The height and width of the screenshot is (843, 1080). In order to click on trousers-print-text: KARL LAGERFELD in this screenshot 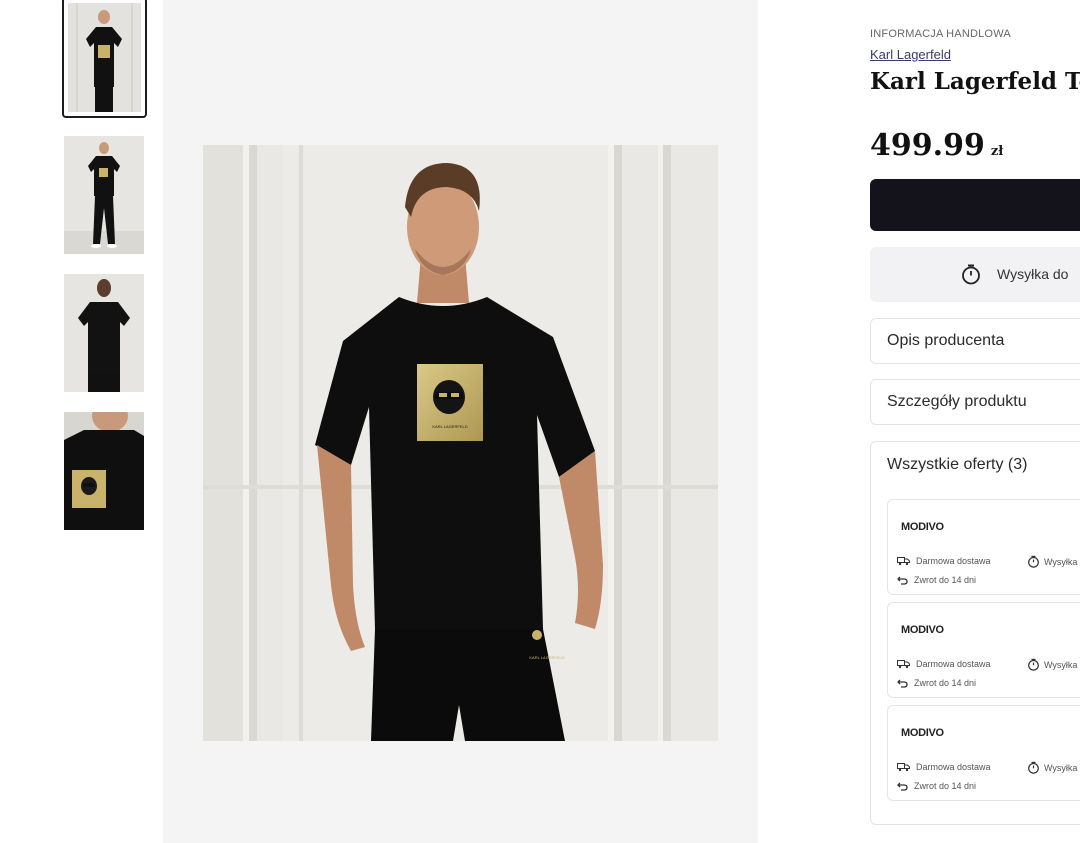, I will do `click(546, 657)`.